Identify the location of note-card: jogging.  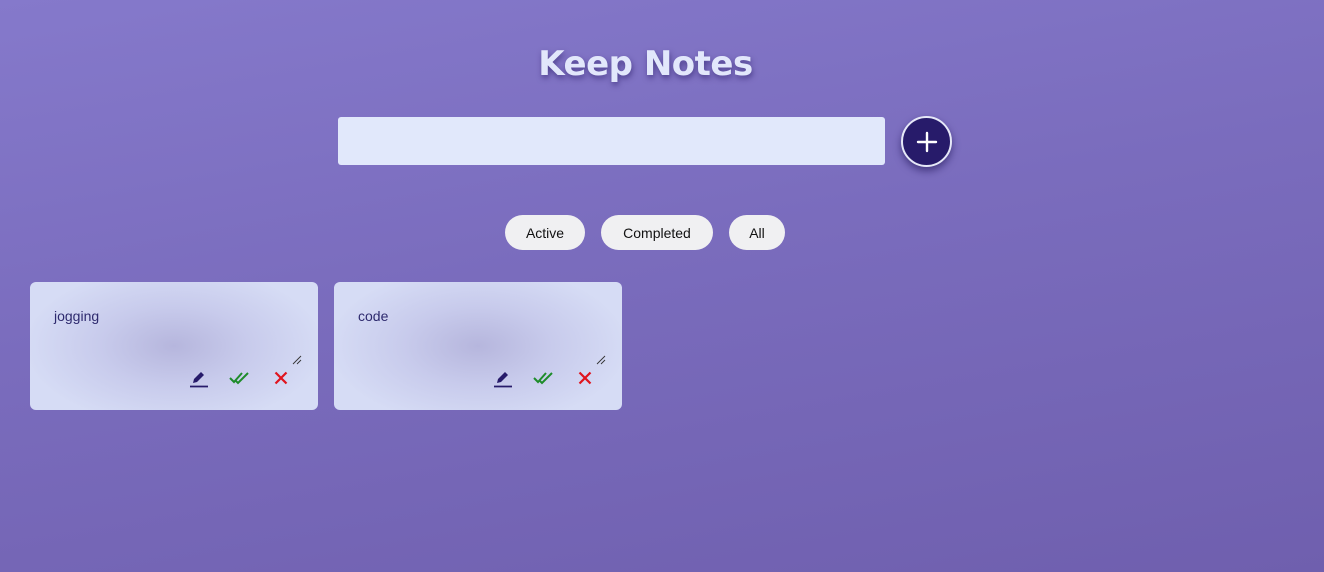
(174, 346).